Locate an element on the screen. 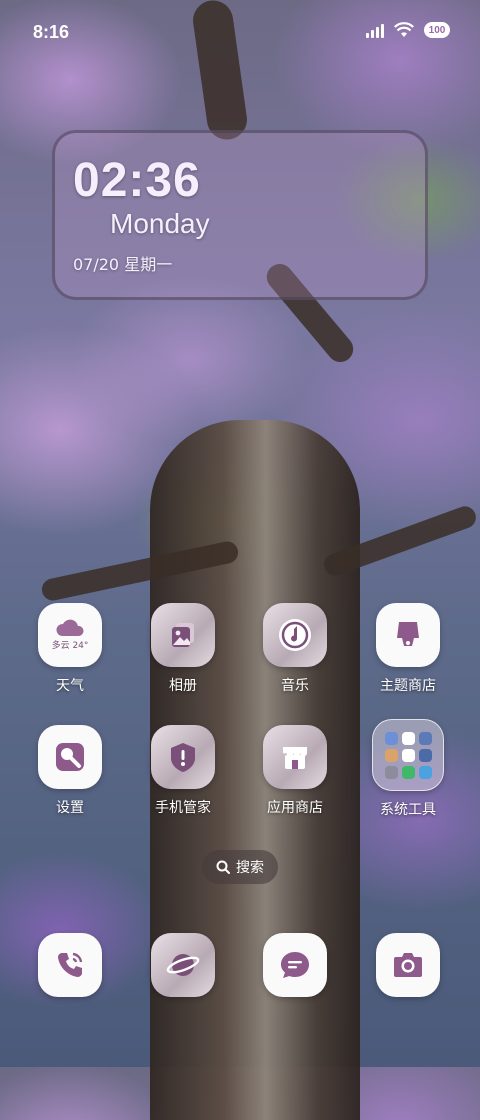 The image size is (480, 1120). phone-icon is located at coordinates (70, 965).